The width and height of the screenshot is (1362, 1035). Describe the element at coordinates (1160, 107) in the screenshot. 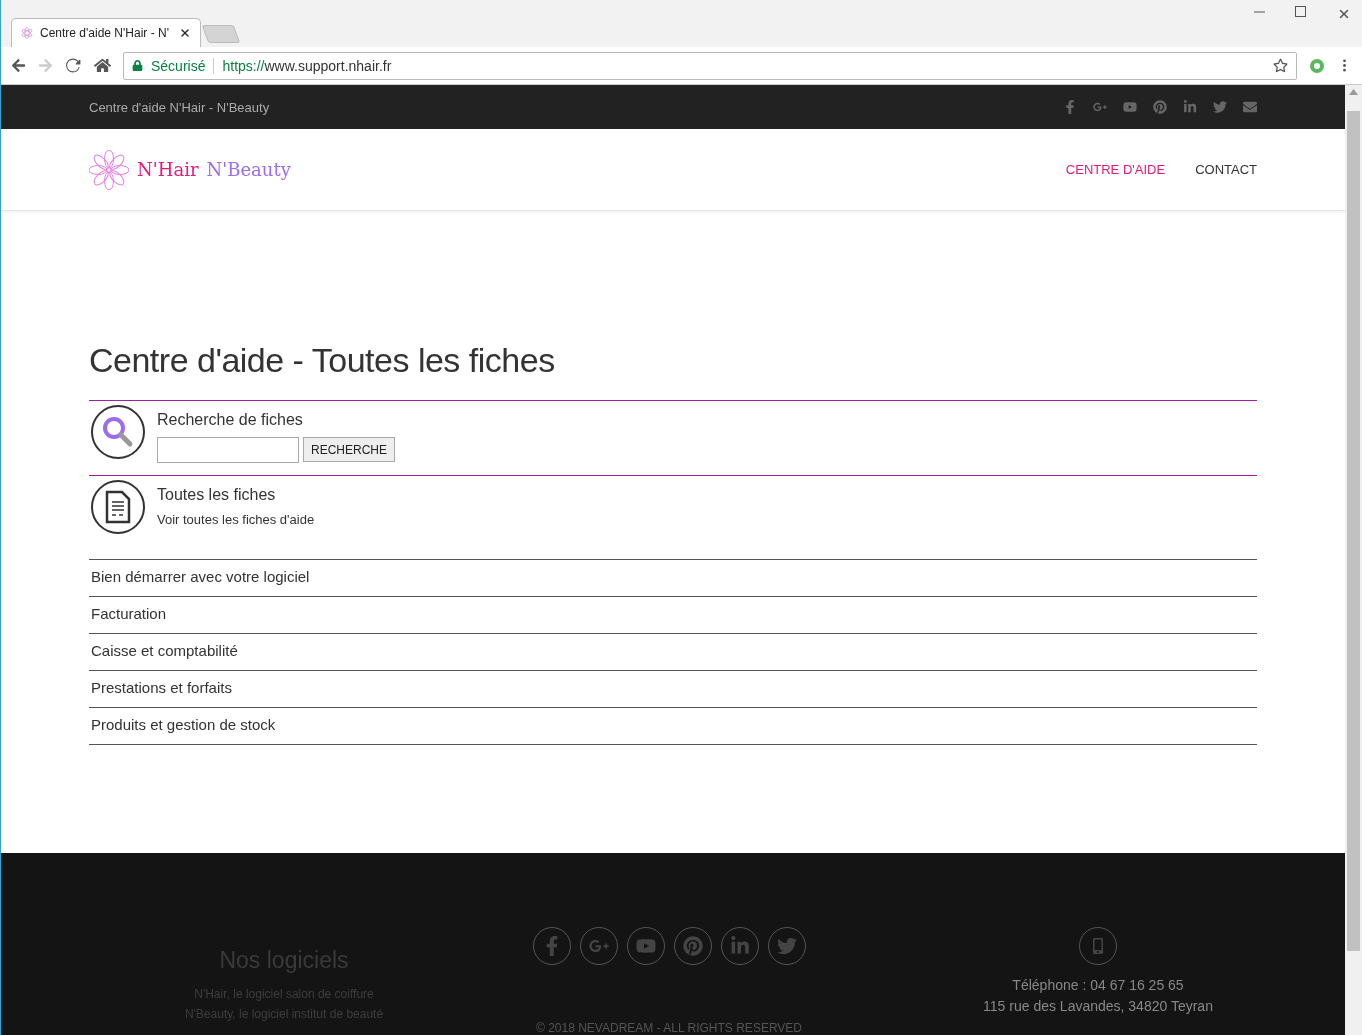

I see `pinterest-icon` at that location.